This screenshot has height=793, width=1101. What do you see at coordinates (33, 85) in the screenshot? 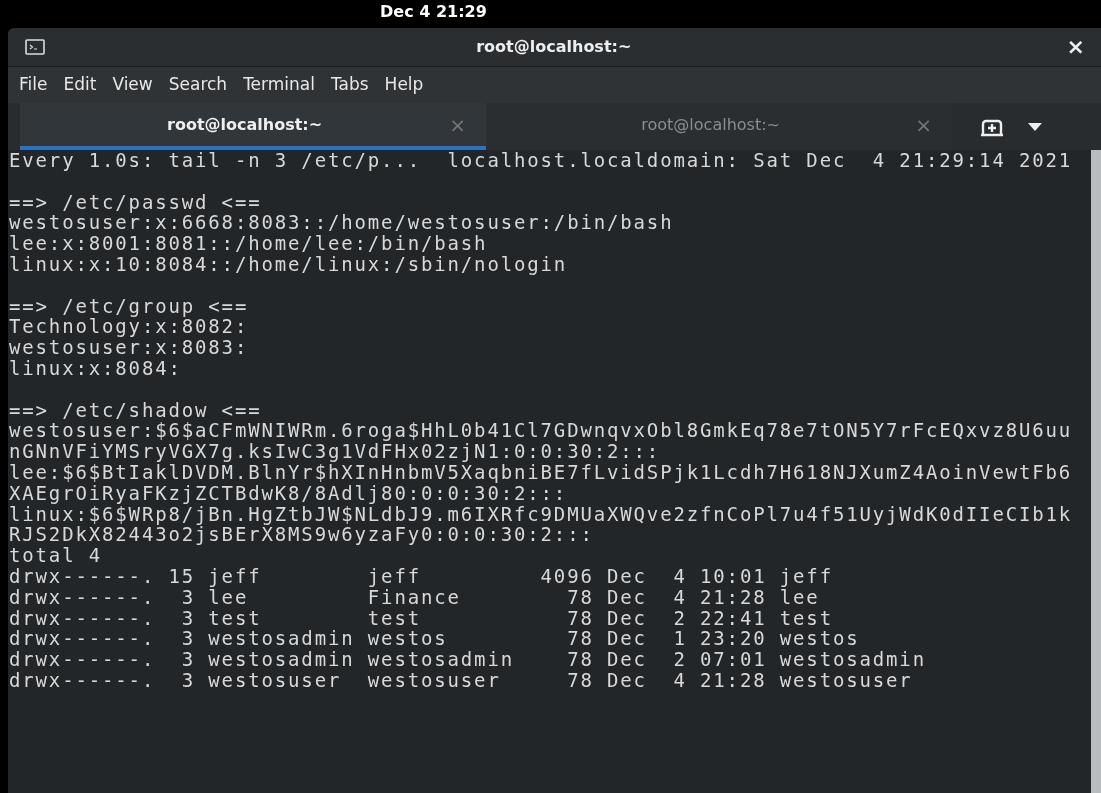
I see `menu-item: File` at bounding box center [33, 85].